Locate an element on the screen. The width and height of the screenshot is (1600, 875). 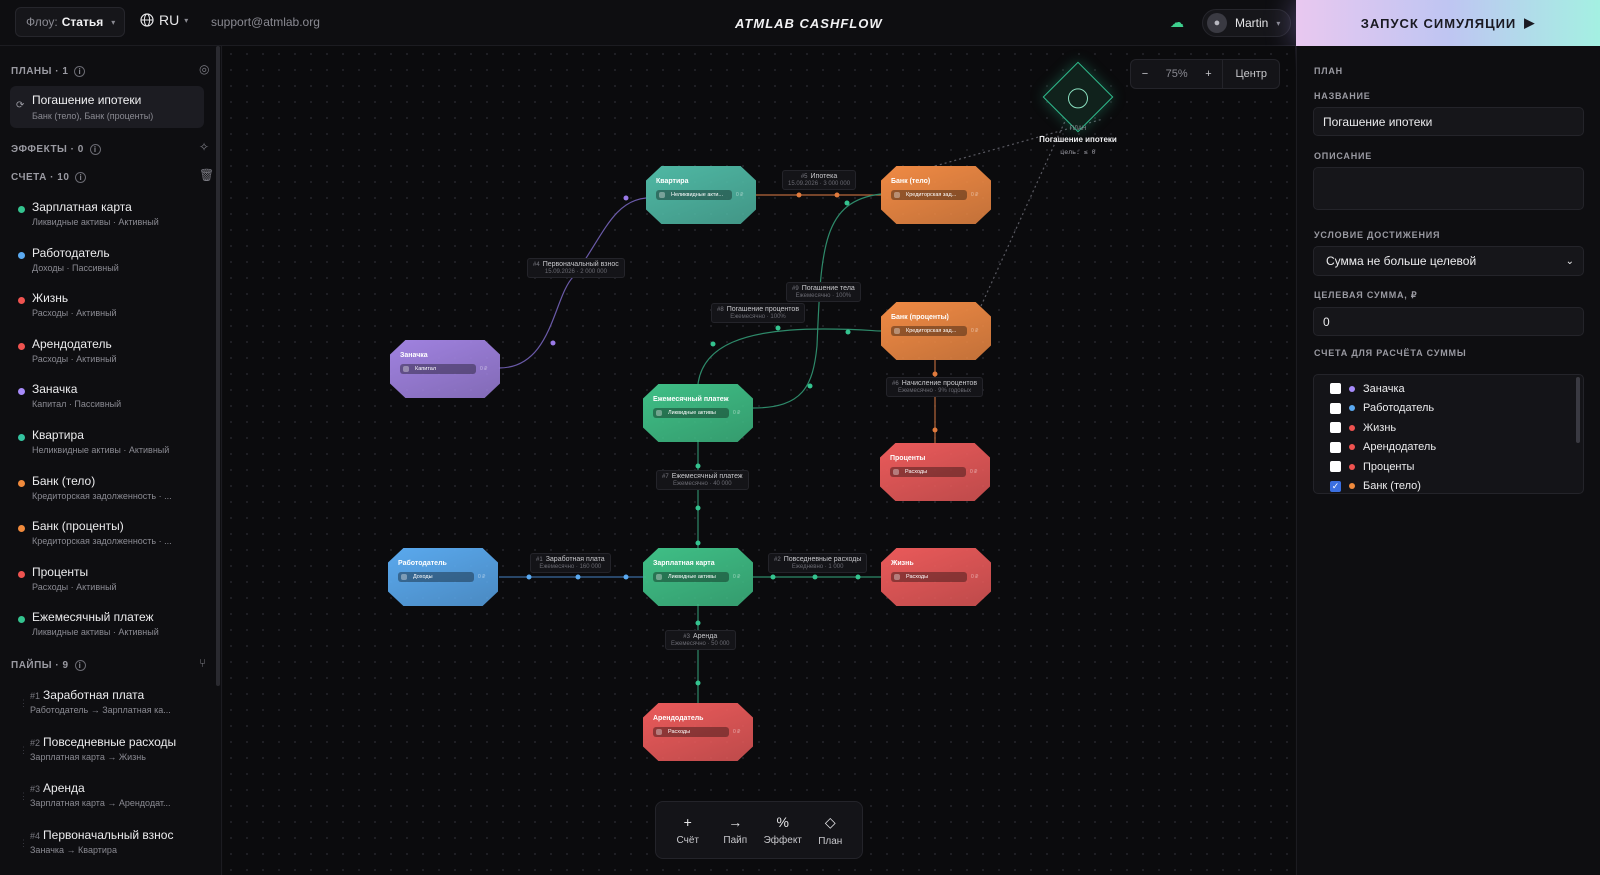
tool-label: Счёт is located at coordinates (687, 840).